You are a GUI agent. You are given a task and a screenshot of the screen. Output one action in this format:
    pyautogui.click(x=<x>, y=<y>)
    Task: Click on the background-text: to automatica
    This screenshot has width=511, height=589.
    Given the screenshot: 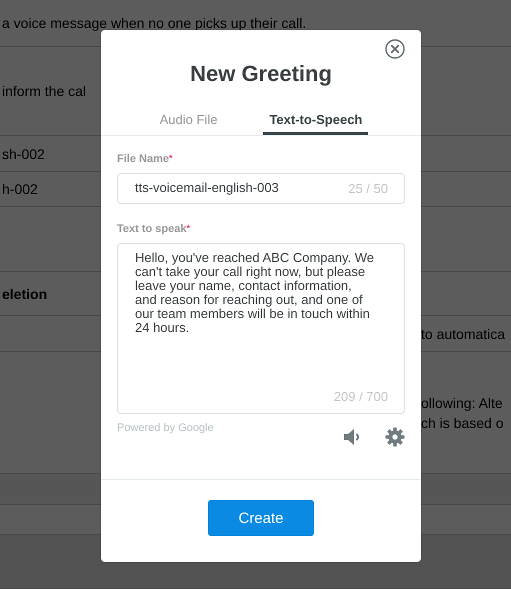 What is the action you would take?
    pyautogui.click(x=463, y=334)
    